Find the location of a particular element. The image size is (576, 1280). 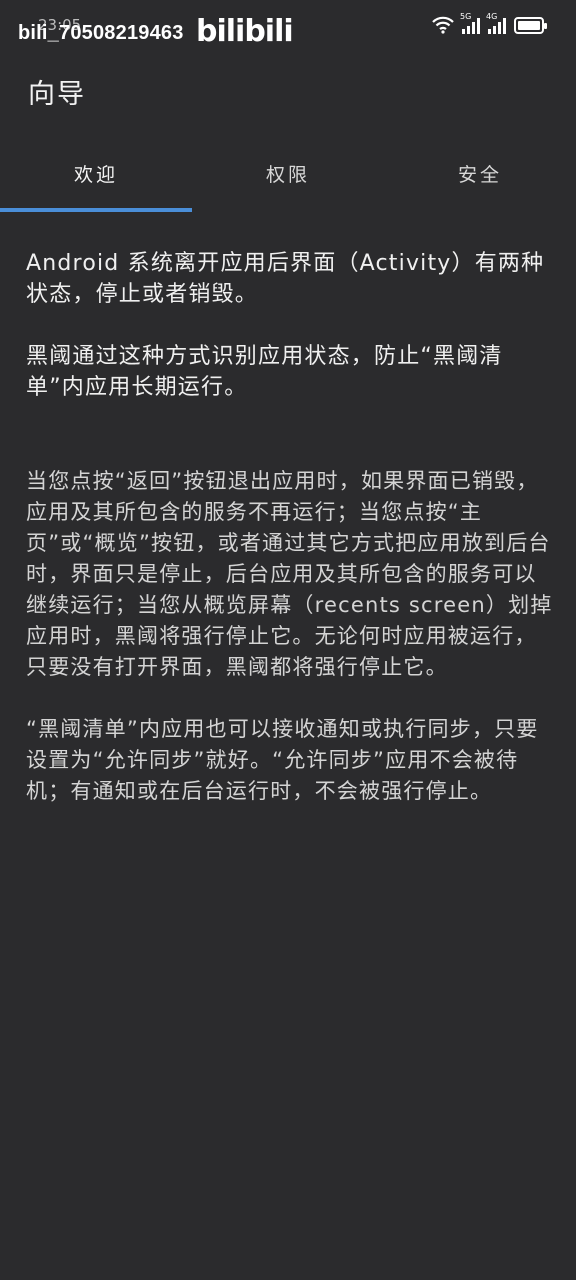

tab-bar: 欢迎 权限 安全 is located at coordinates (288, 176).